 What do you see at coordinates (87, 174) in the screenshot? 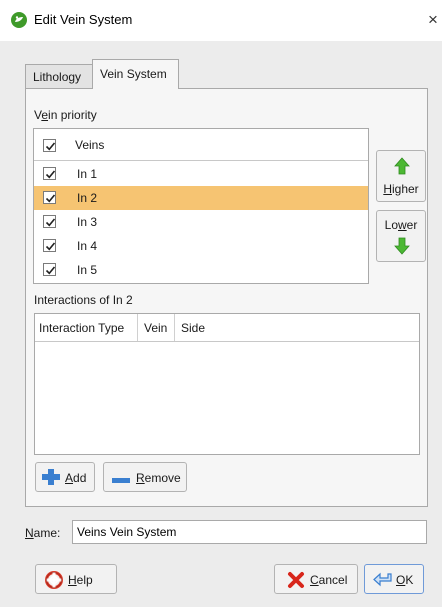
I see `vein-label: In 1` at bounding box center [87, 174].